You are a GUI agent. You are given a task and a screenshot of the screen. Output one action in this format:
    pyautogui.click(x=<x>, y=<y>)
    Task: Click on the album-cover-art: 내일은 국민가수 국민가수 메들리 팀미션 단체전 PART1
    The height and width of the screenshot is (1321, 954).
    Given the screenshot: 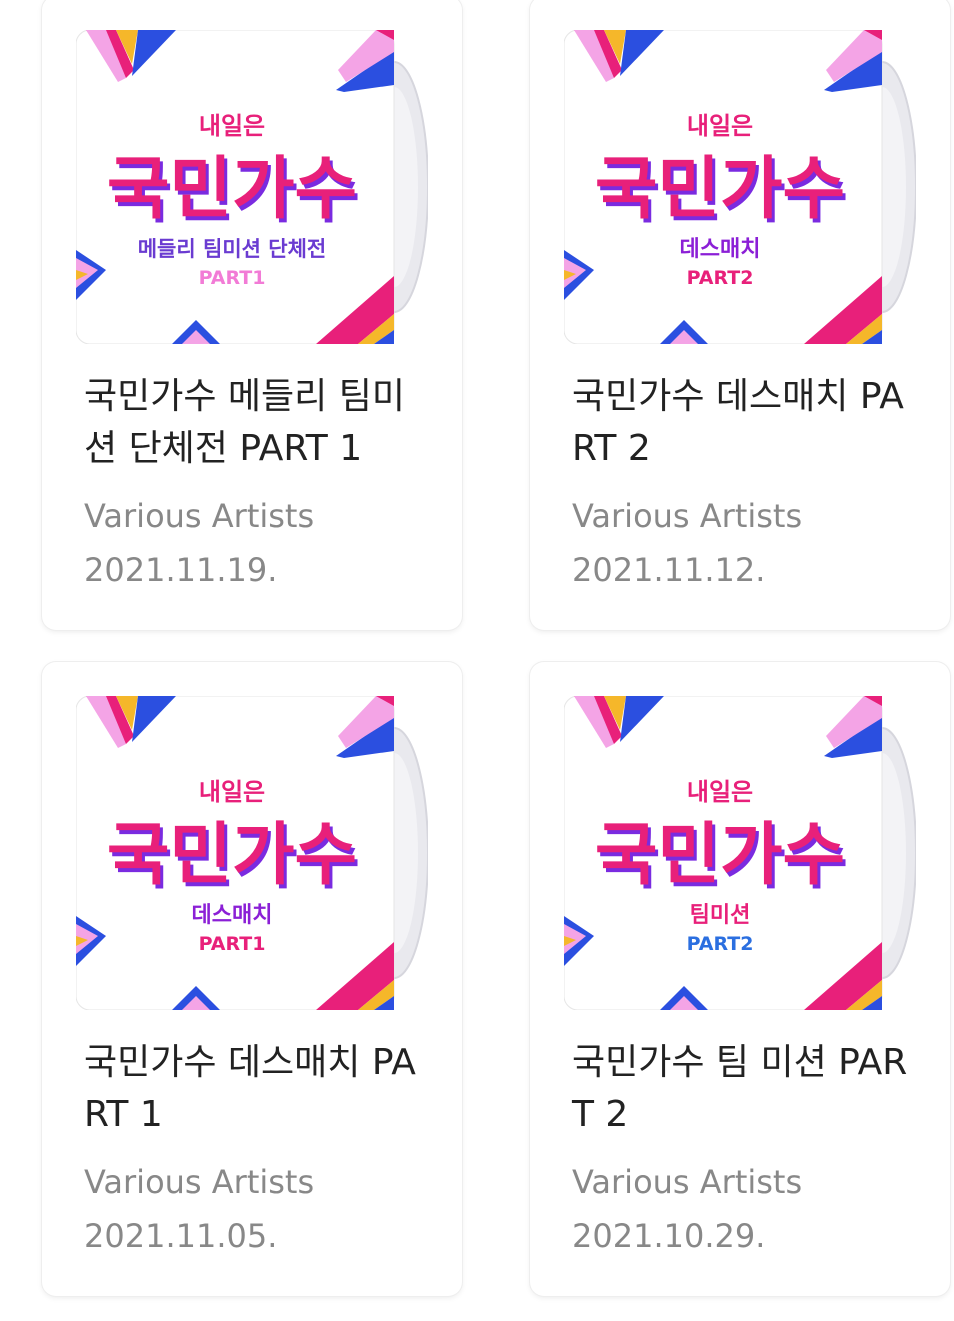 What is the action you would take?
    pyautogui.click(x=252, y=187)
    